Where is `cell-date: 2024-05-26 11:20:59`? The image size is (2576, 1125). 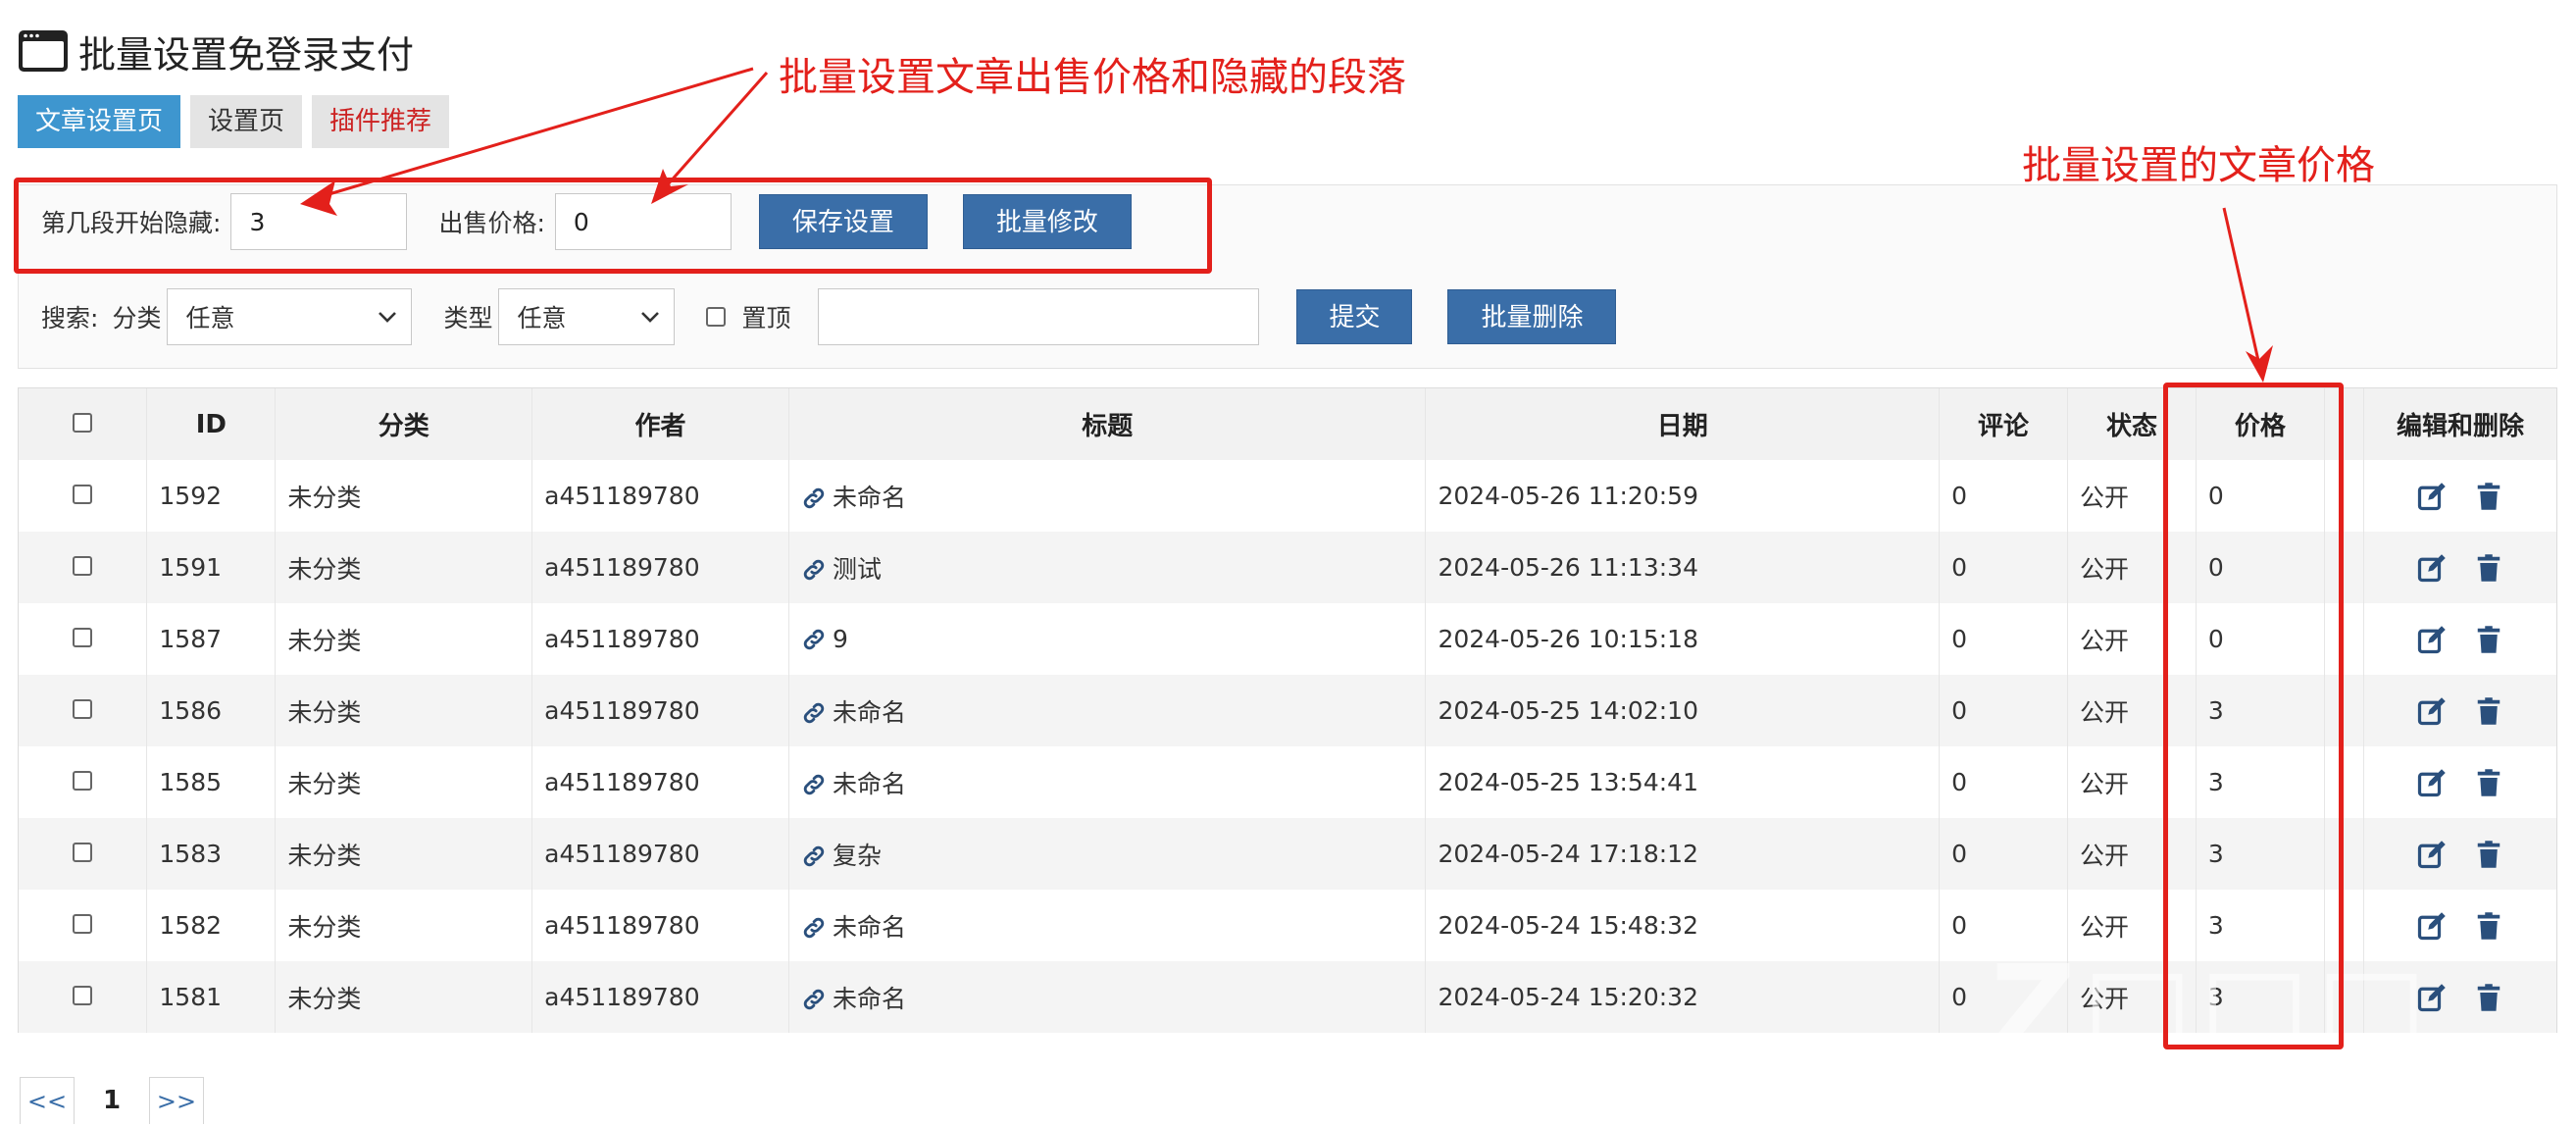 cell-date: 2024-05-26 11:20:59 is located at coordinates (1682, 496).